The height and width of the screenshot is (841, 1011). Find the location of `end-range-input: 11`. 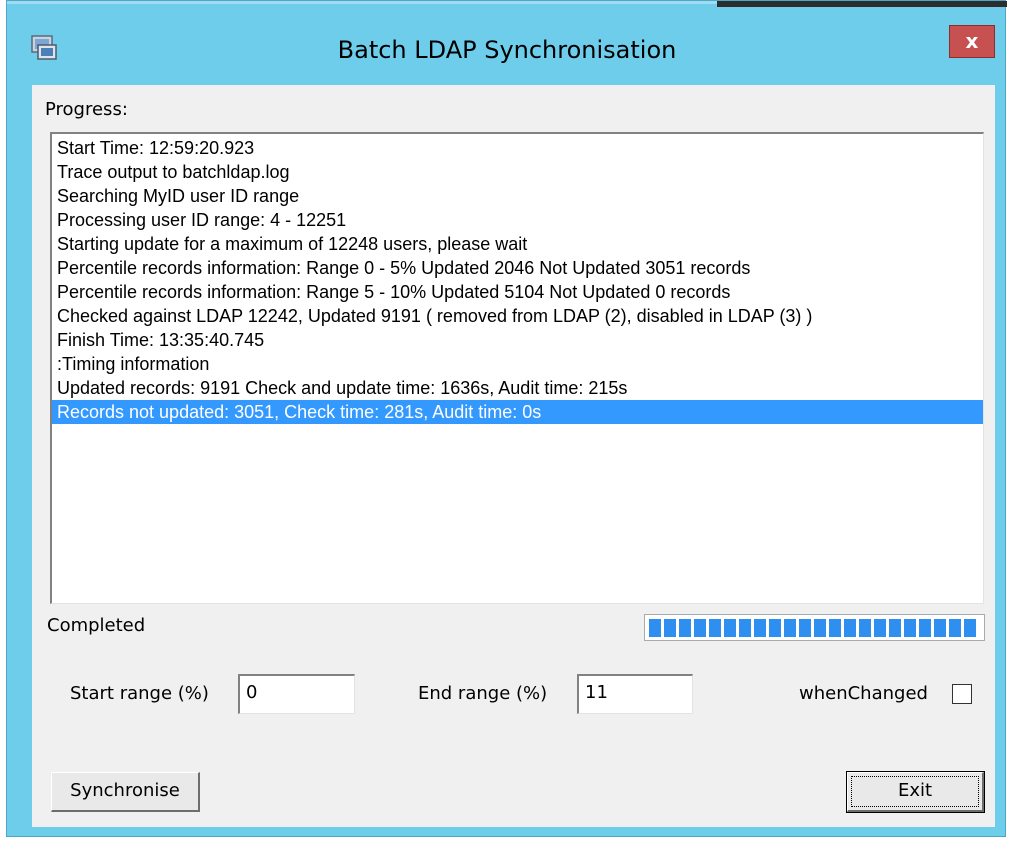

end-range-input: 11 is located at coordinates (635, 694).